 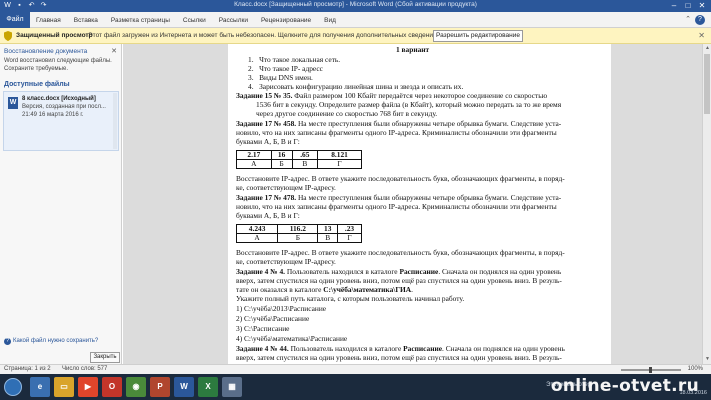 What do you see at coordinates (478, 36) in the screenshot?
I see `enable-editing-button: Разрешить редактирование` at bounding box center [478, 36].